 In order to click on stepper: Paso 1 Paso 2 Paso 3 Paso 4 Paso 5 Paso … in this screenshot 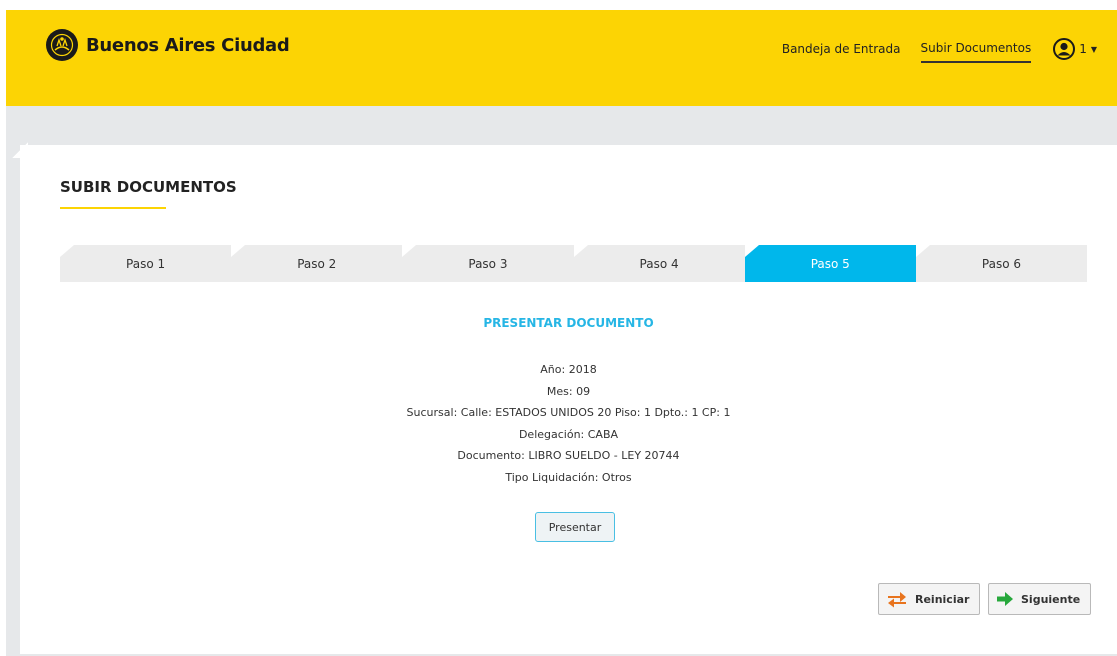, I will do `click(574, 263)`.